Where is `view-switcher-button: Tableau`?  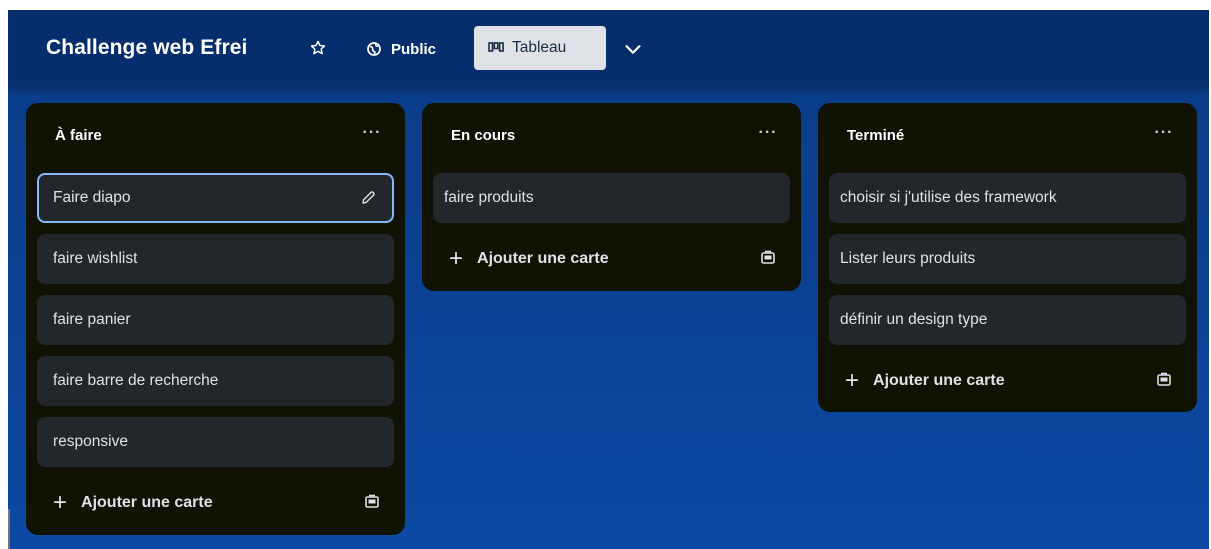
view-switcher-button: Tableau is located at coordinates (540, 48).